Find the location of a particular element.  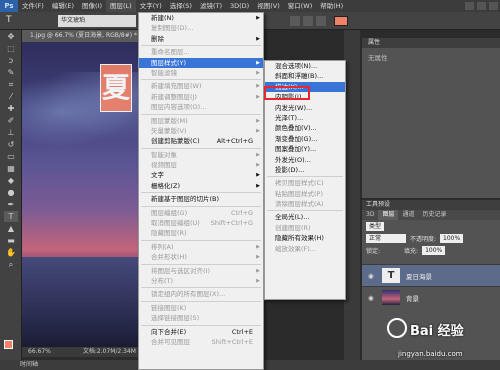

sea-water is located at coordinates (84, 302).